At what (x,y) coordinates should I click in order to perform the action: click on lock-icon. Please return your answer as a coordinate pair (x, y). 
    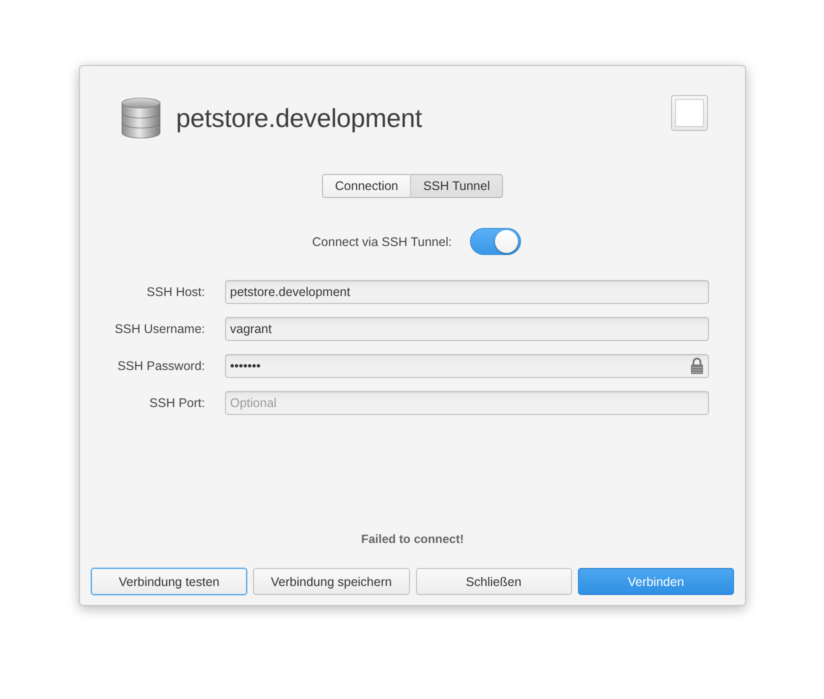
    Looking at the image, I should click on (697, 365).